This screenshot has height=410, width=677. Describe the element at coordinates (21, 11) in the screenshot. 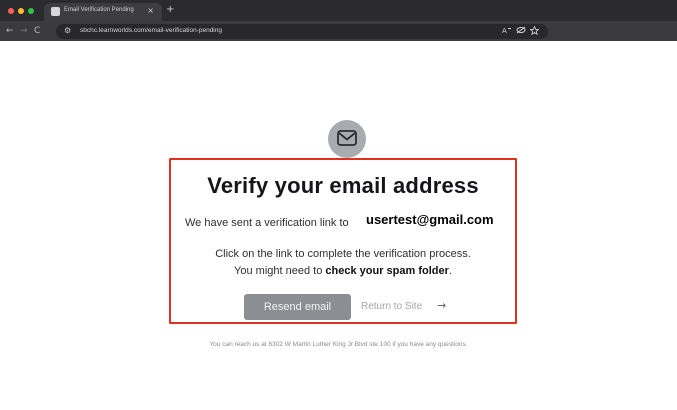

I see `minimize-window-button` at that location.